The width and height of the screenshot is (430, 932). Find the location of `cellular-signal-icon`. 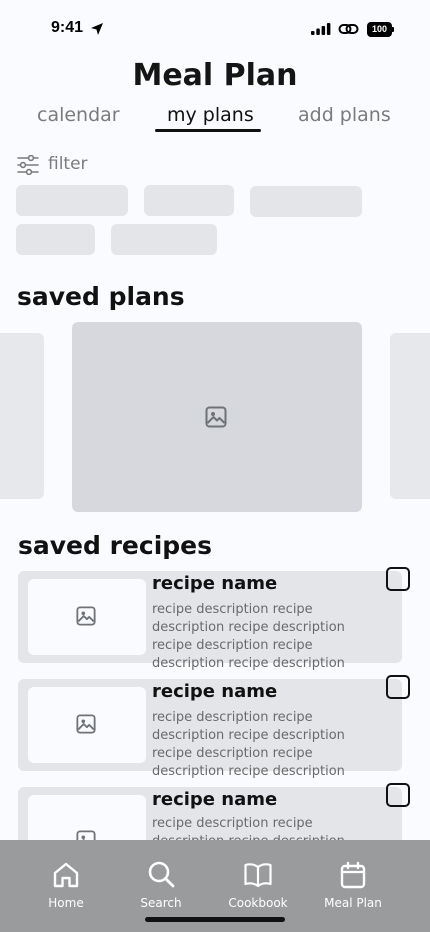

cellular-signal-icon is located at coordinates (321, 29).